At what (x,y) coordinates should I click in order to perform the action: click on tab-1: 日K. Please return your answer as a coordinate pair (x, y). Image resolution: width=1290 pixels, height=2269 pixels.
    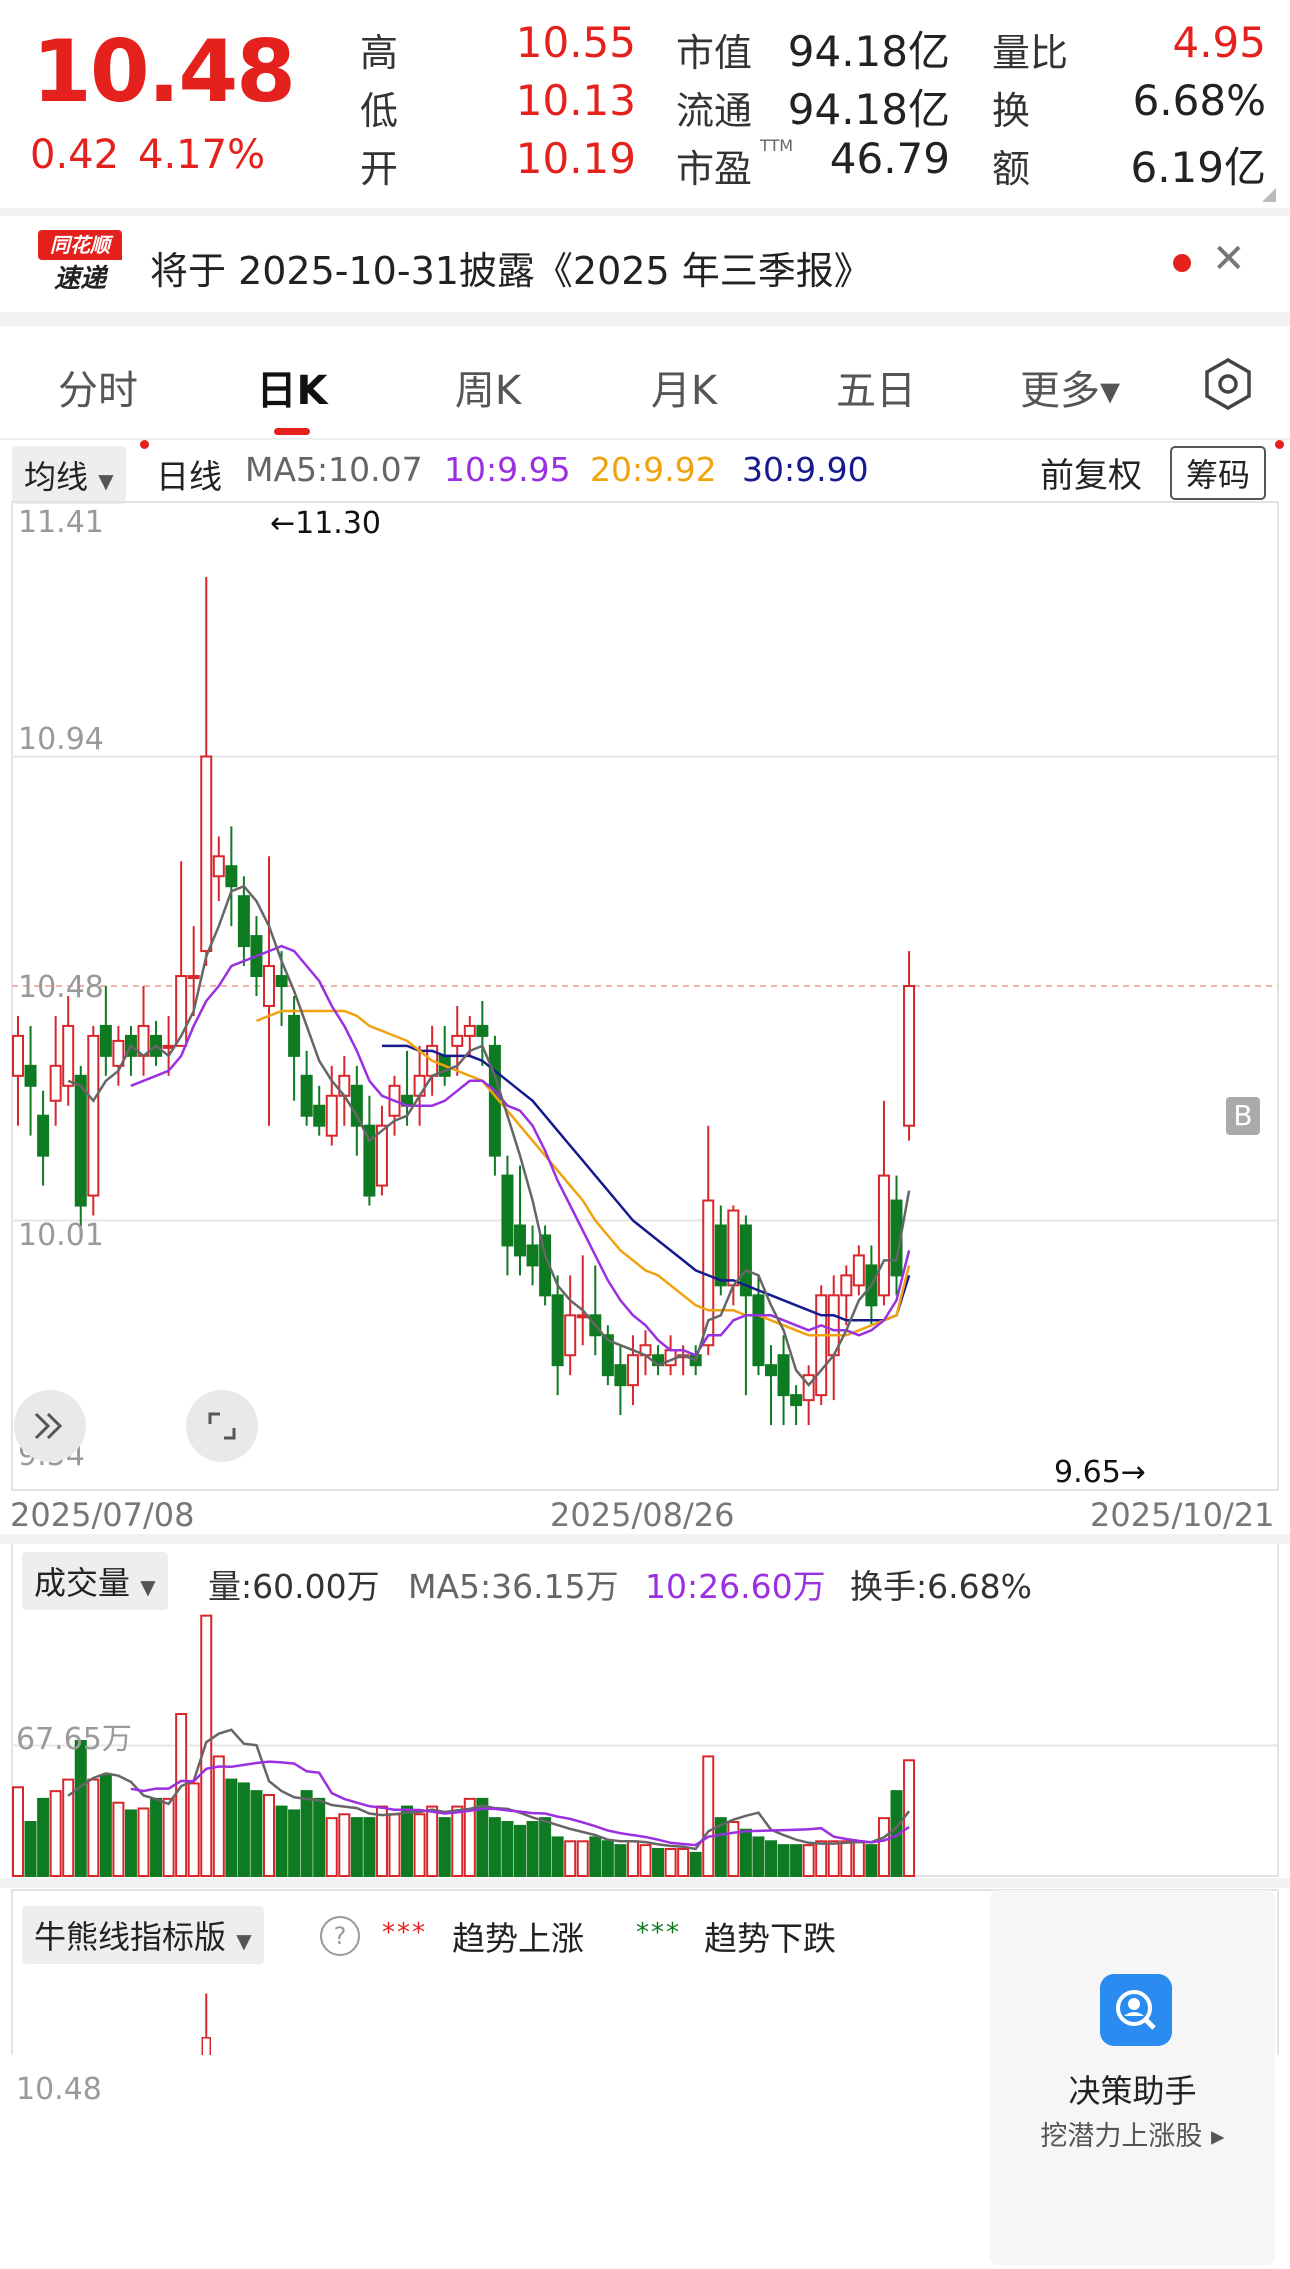
    Looking at the image, I should click on (292, 387).